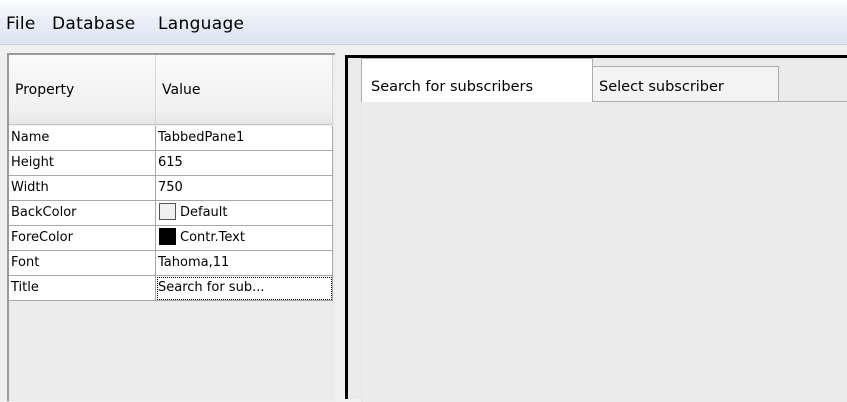 This screenshot has height=402, width=847. What do you see at coordinates (94, 24) in the screenshot?
I see `menu-database: Database` at bounding box center [94, 24].